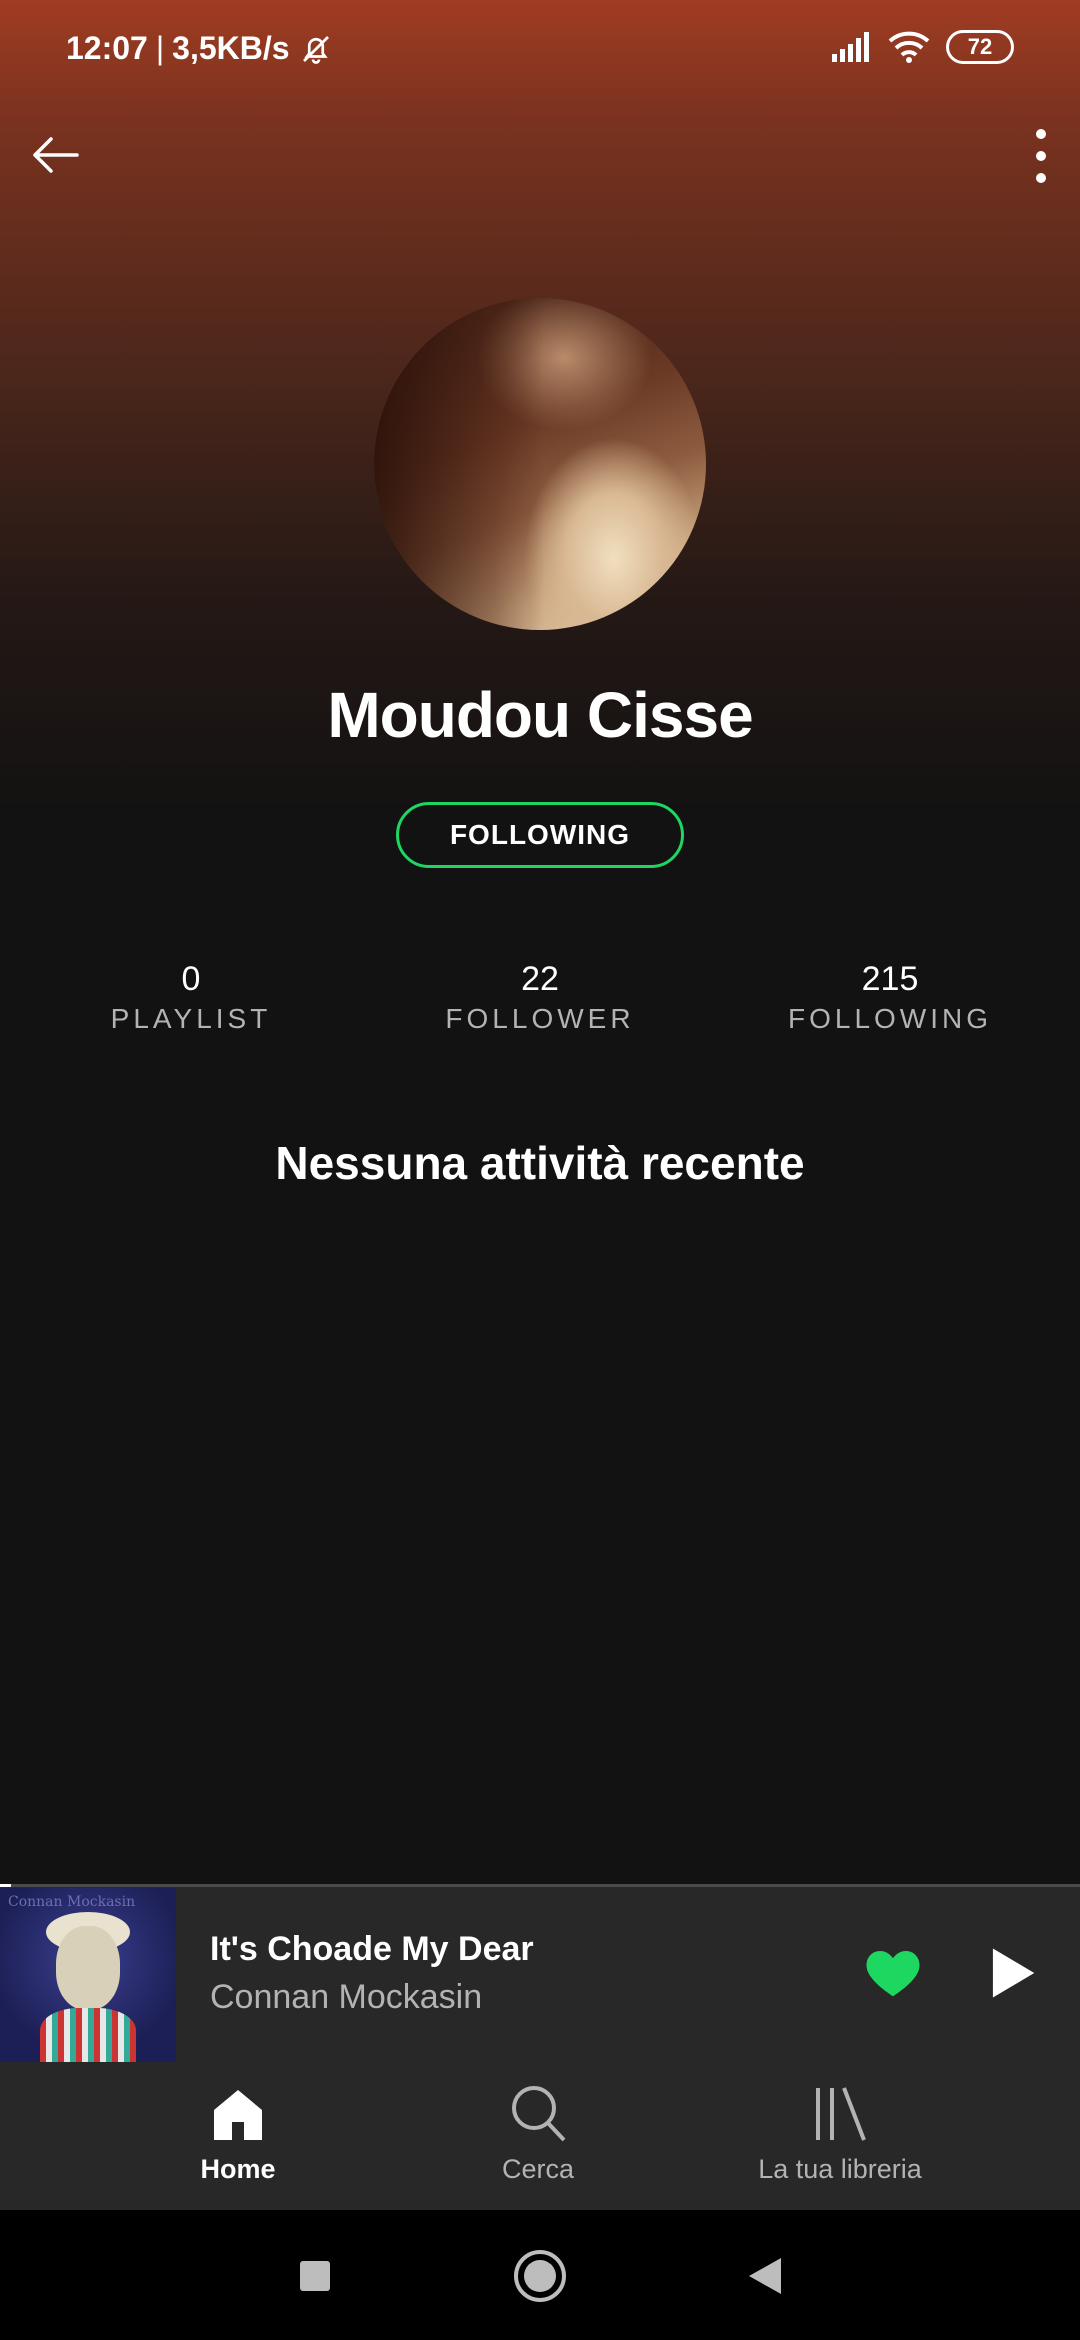 Image resolution: width=1080 pixels, height=2340 pixels. I want to click on back-button, so click(55, 155).